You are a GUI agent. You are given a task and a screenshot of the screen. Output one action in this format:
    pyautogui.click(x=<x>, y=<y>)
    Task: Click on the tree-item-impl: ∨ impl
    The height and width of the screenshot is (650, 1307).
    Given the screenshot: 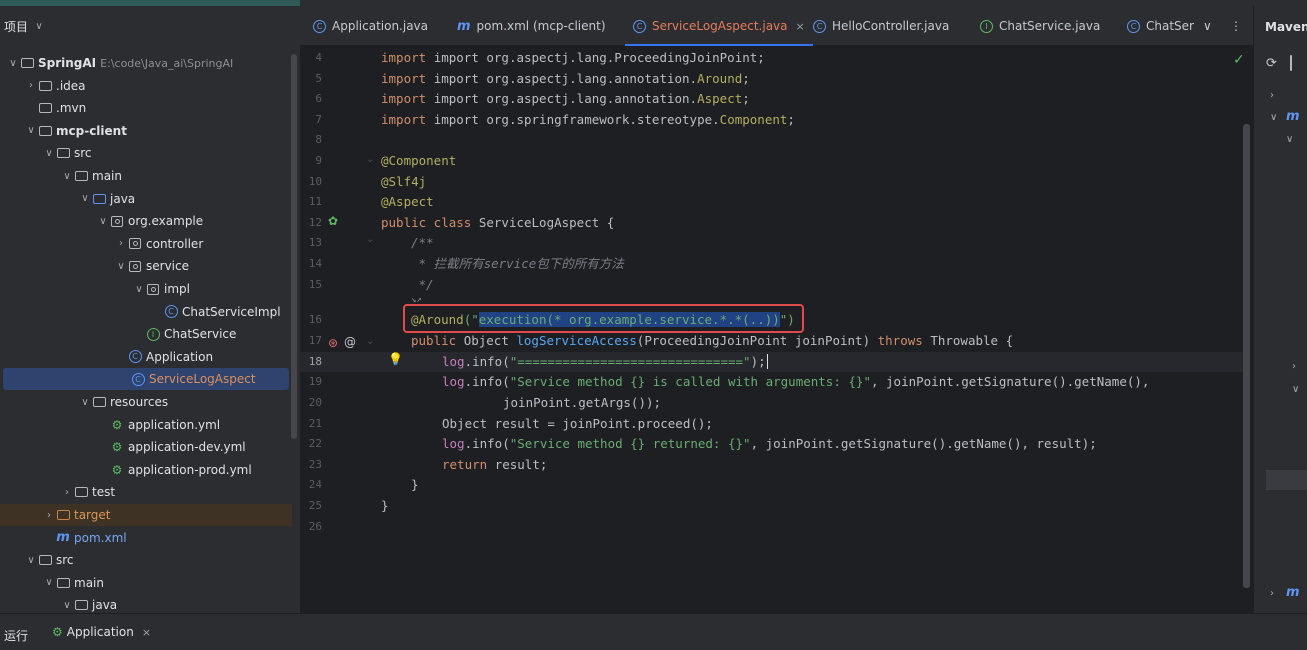 What is the action you would take?
    pyautogui.click(x=146, y=289)
    